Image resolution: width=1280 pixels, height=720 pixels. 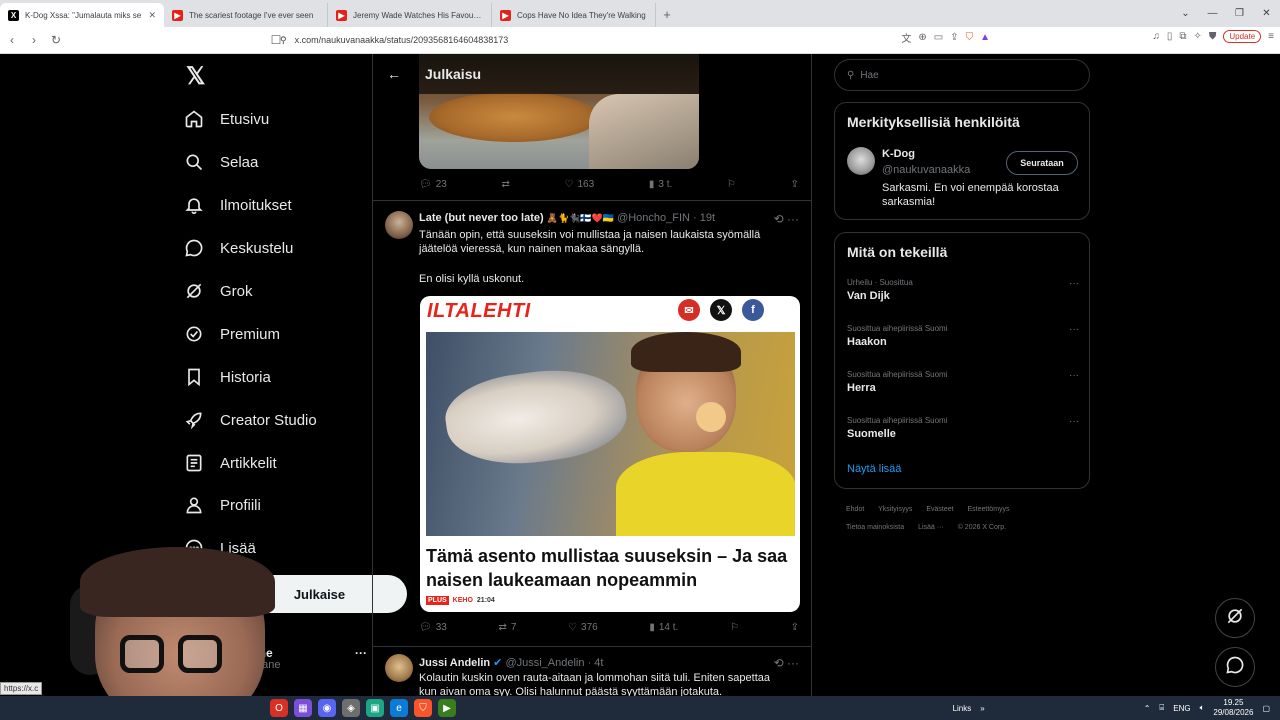 What do you see at coordinates (963, 336) in the screenshot?
I see `trend-item: Suosittua aihepiirissä Suomi Haakon ···` at bounding box center [963, 336].